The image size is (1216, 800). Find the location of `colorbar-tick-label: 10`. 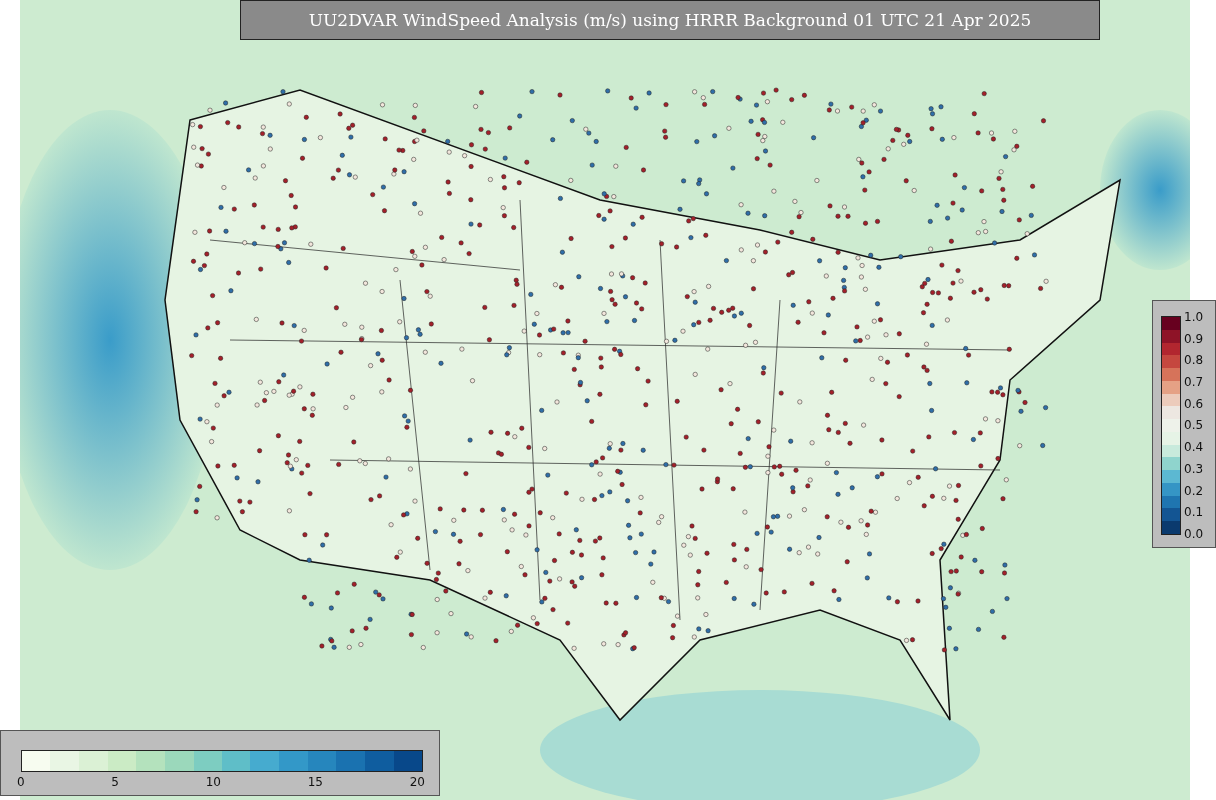

colorbar-tick-label: 10 is located at coordinates (213, 782).